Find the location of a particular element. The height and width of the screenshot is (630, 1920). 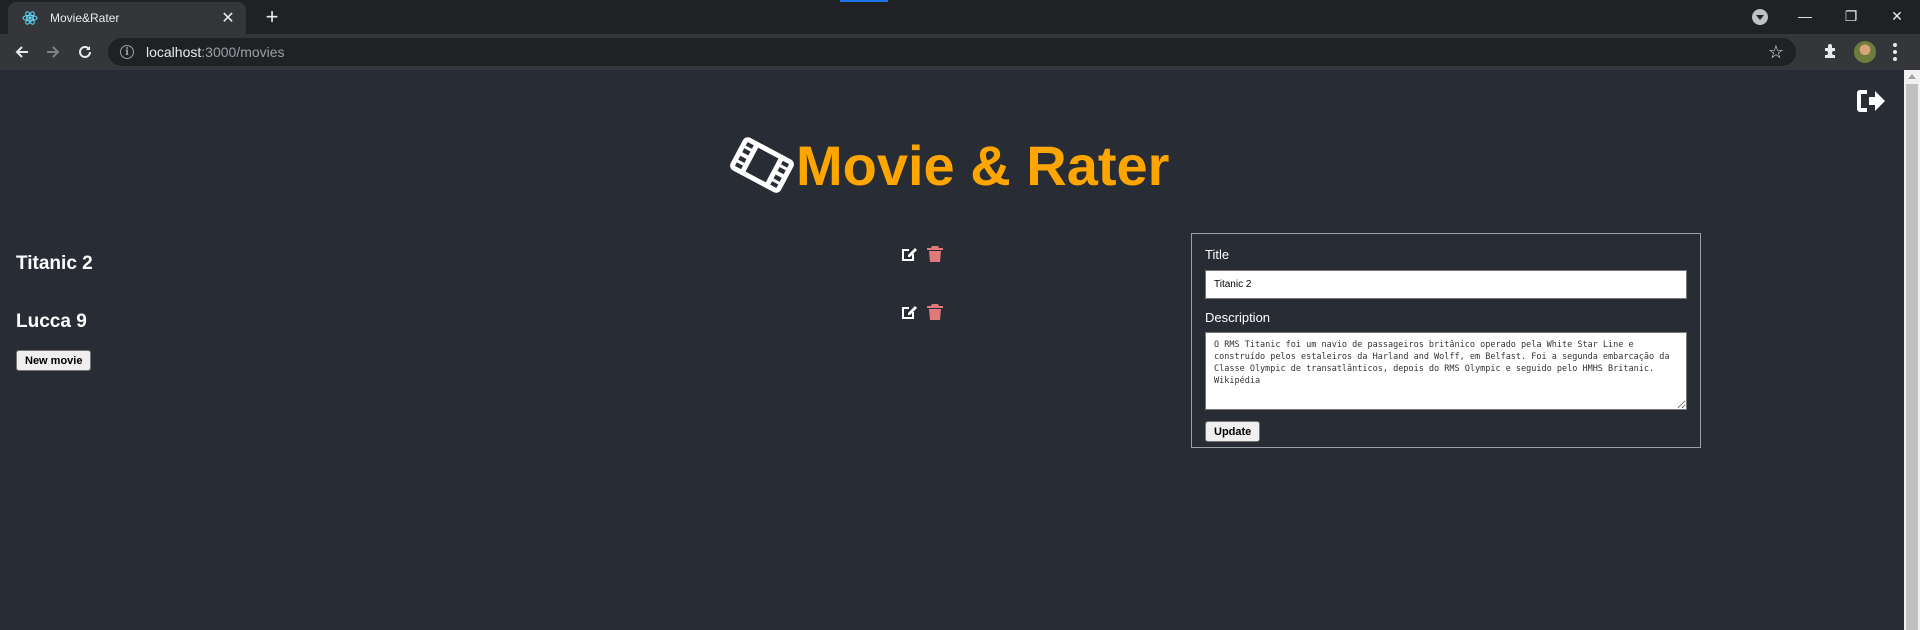

browser-tab: Movie&Rater ✕ is located at coordinates (127, 18).